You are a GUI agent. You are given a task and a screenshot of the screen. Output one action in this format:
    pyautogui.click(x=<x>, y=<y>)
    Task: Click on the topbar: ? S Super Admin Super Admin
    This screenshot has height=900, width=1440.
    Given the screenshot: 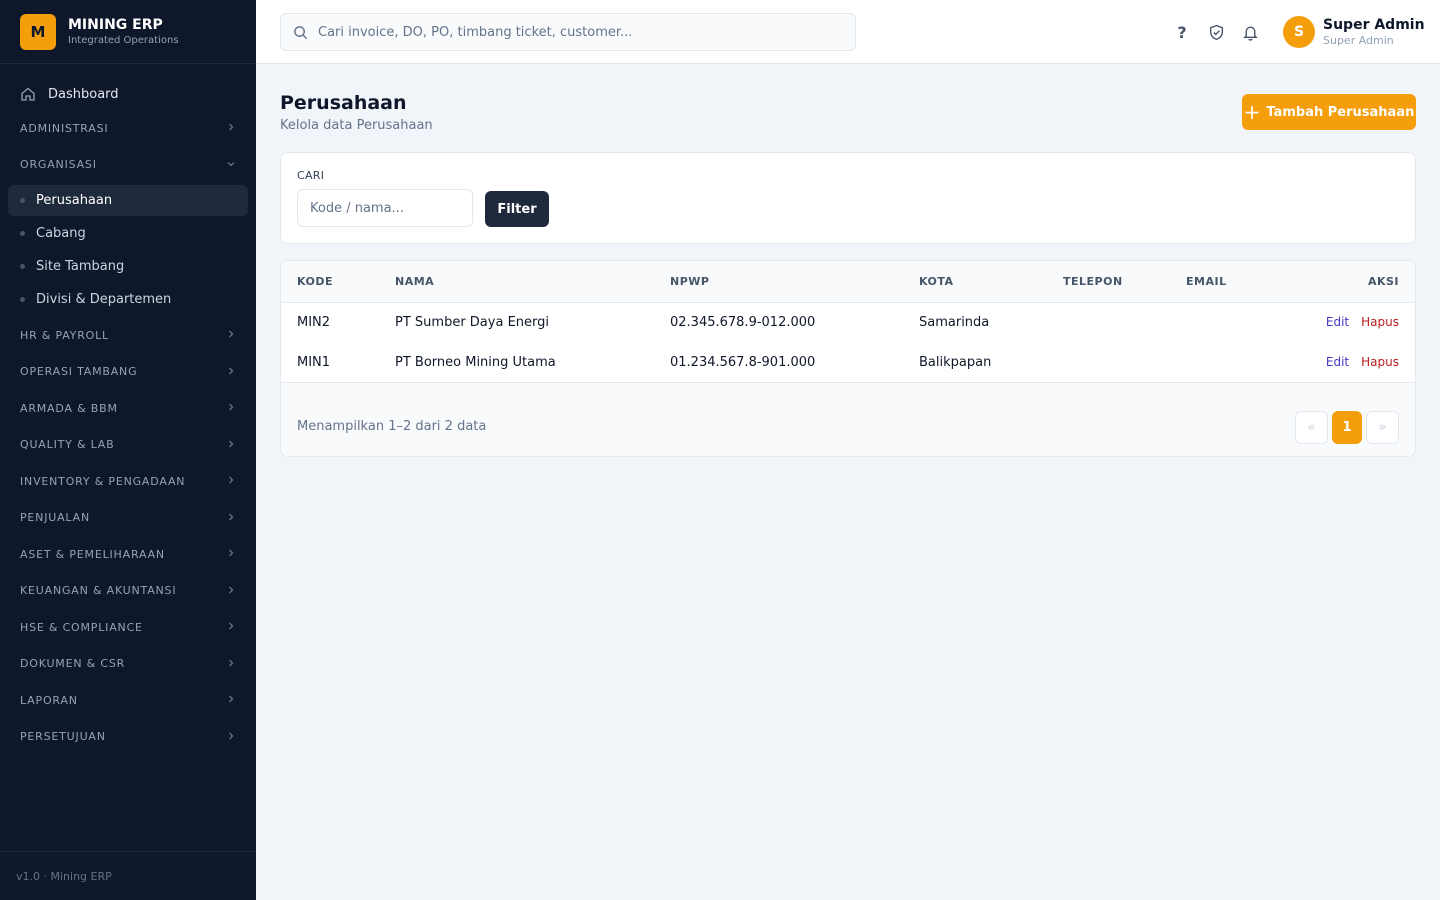 What is the action you would take?
    pyautogui.click(x=848, y=32)
    